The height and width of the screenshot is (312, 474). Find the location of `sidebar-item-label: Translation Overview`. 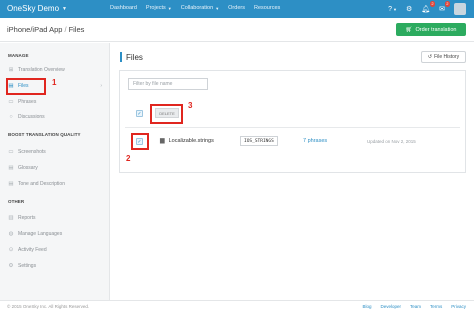

sidebar-item-label: Translation Overview is located at coordinates (41, 70).